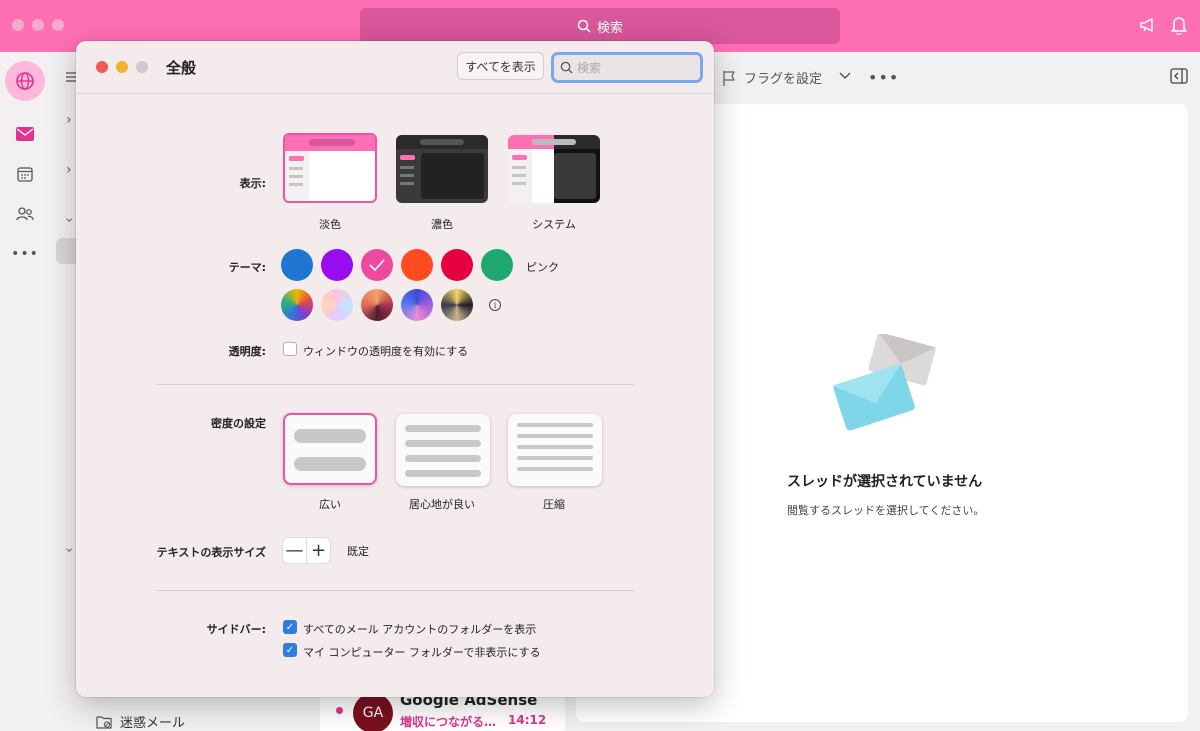 The height and width of the screenshot is (731, 1200). I want to click on show-all-button: すべてを表示, so click(500, 66).